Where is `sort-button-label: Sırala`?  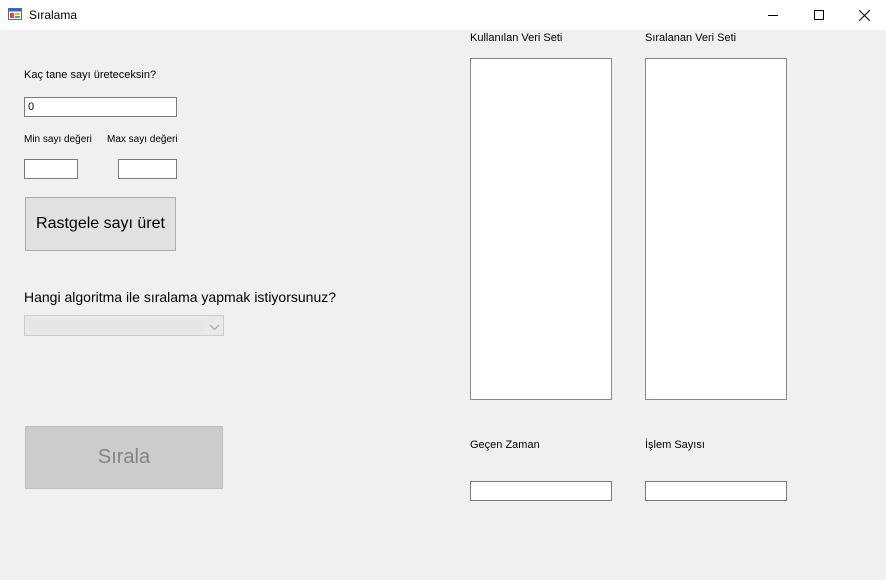 sort-button-label: Sırala is located at coordinates (124, 457).